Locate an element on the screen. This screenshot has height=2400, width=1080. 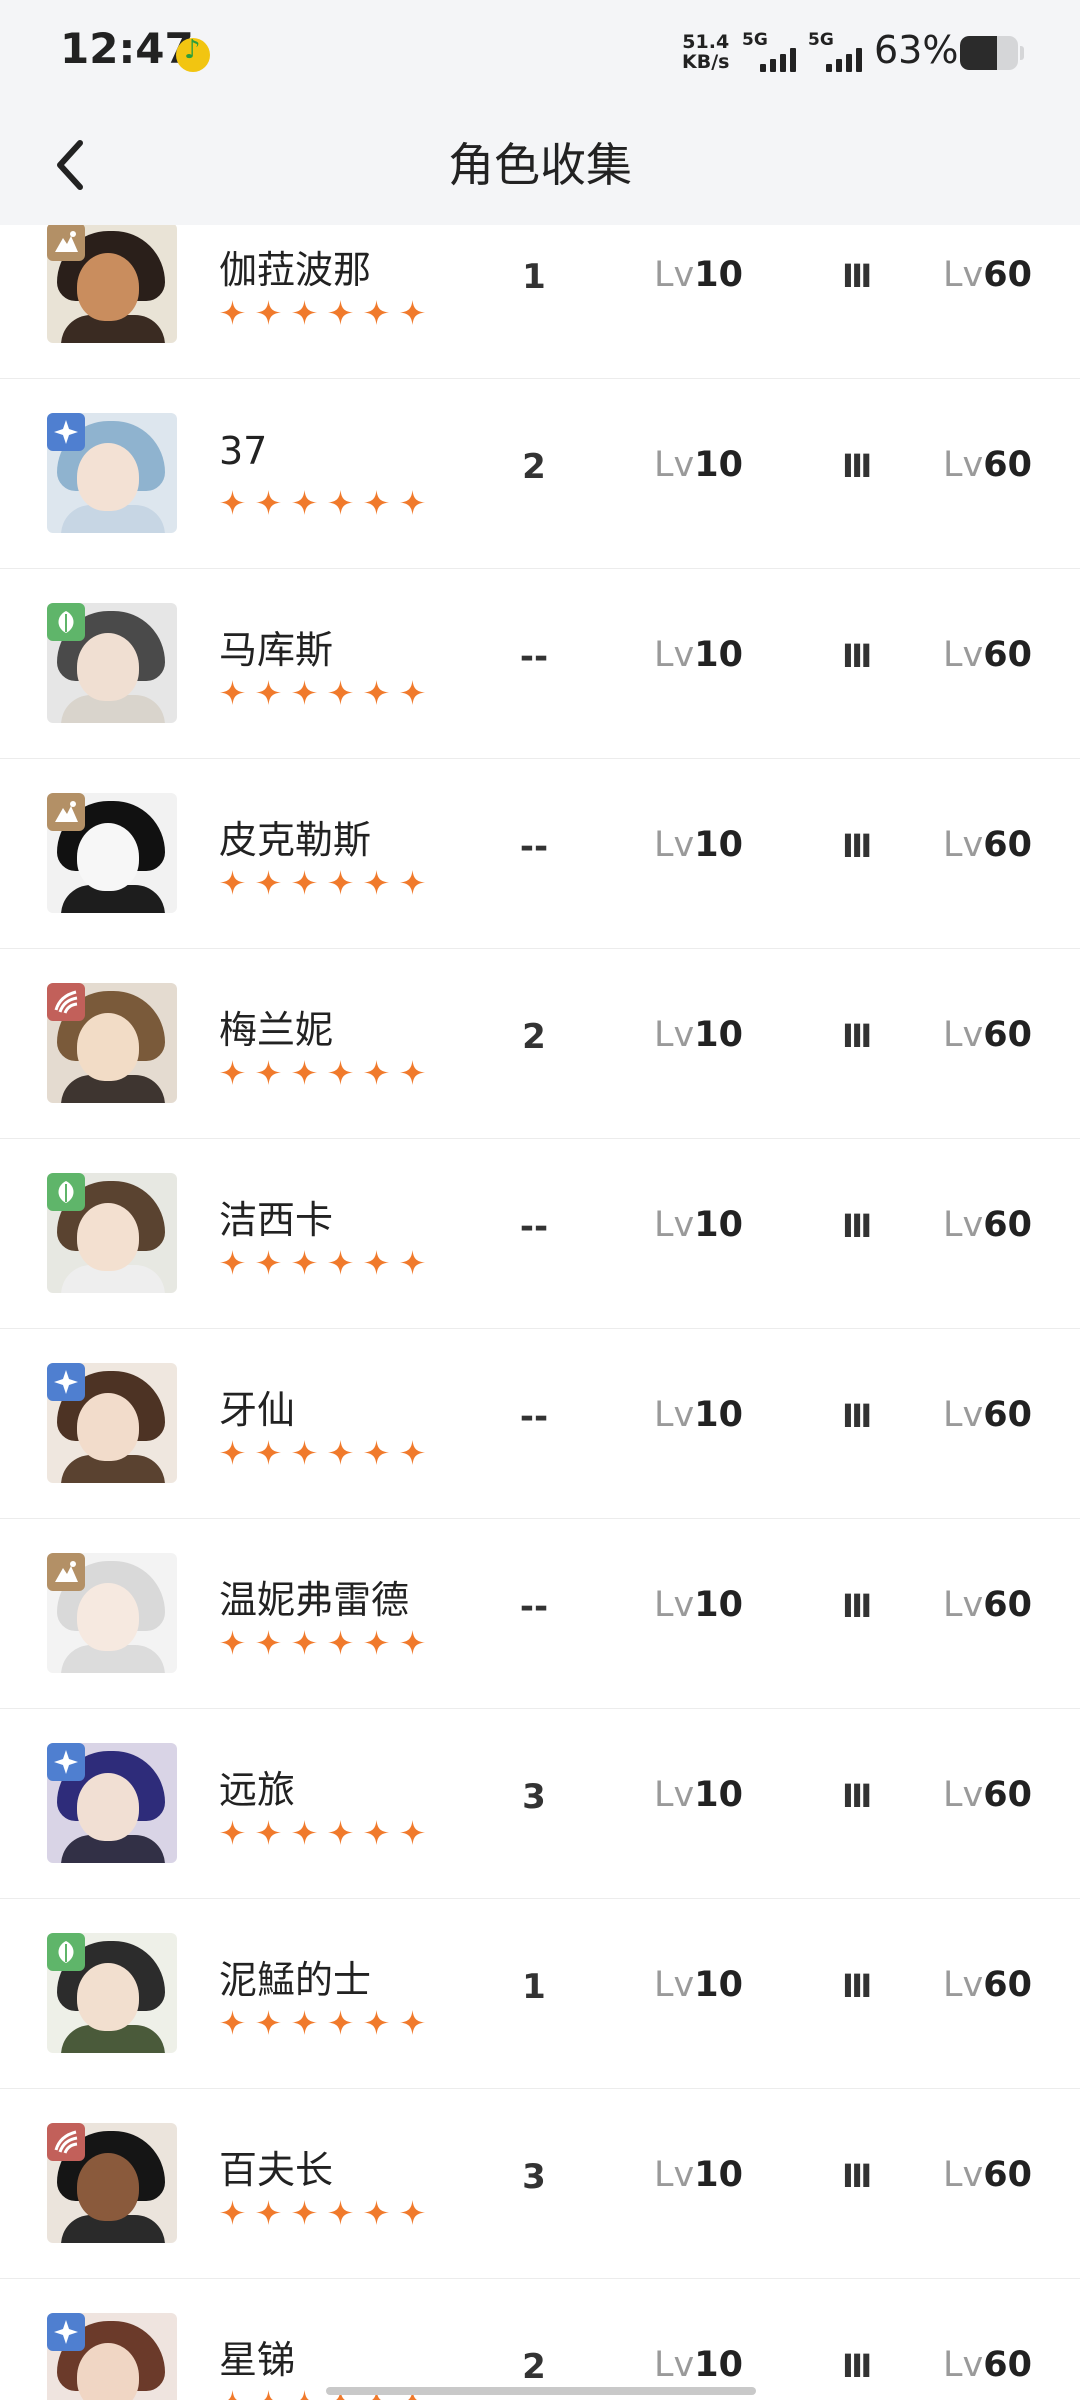
music-app-icon is located at coordinates (193, 53).